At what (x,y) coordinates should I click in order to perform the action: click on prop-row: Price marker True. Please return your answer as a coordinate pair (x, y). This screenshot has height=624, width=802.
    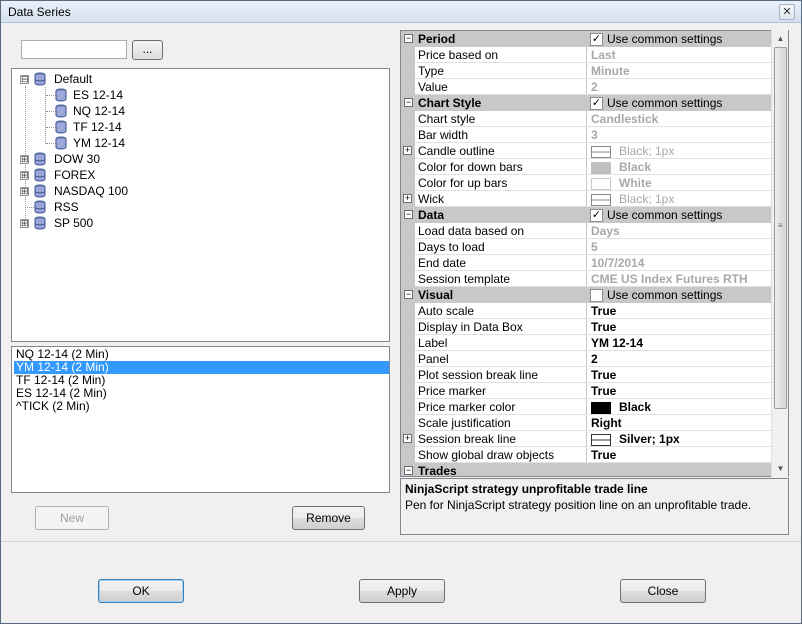
    Looking at the image, I should click on (586, 391).